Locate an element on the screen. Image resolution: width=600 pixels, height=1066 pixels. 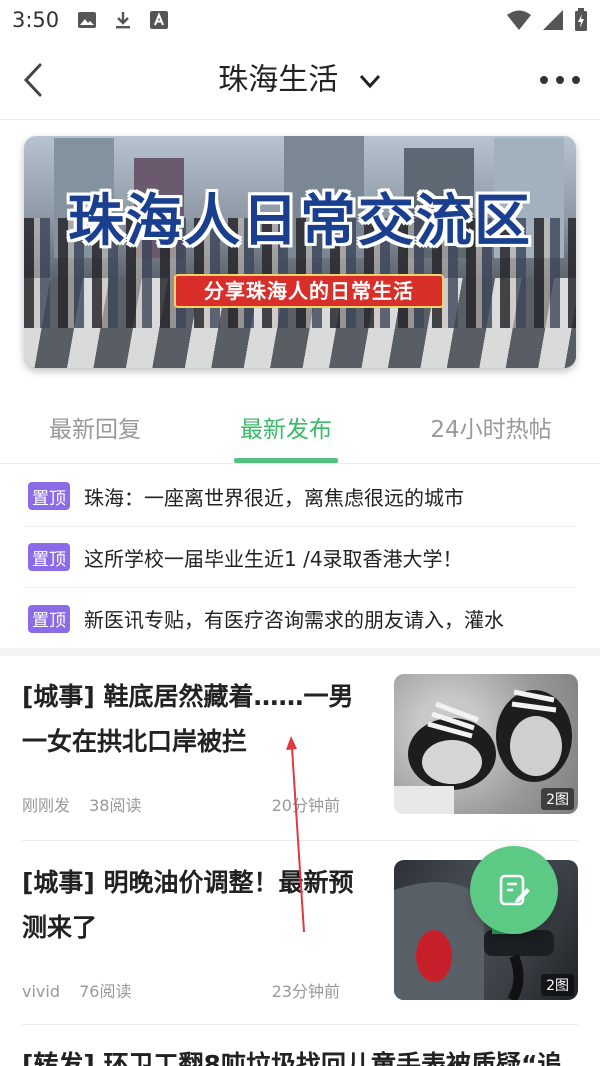
tab-latest-post: 最新发布 is located at coordinates (286, 430).